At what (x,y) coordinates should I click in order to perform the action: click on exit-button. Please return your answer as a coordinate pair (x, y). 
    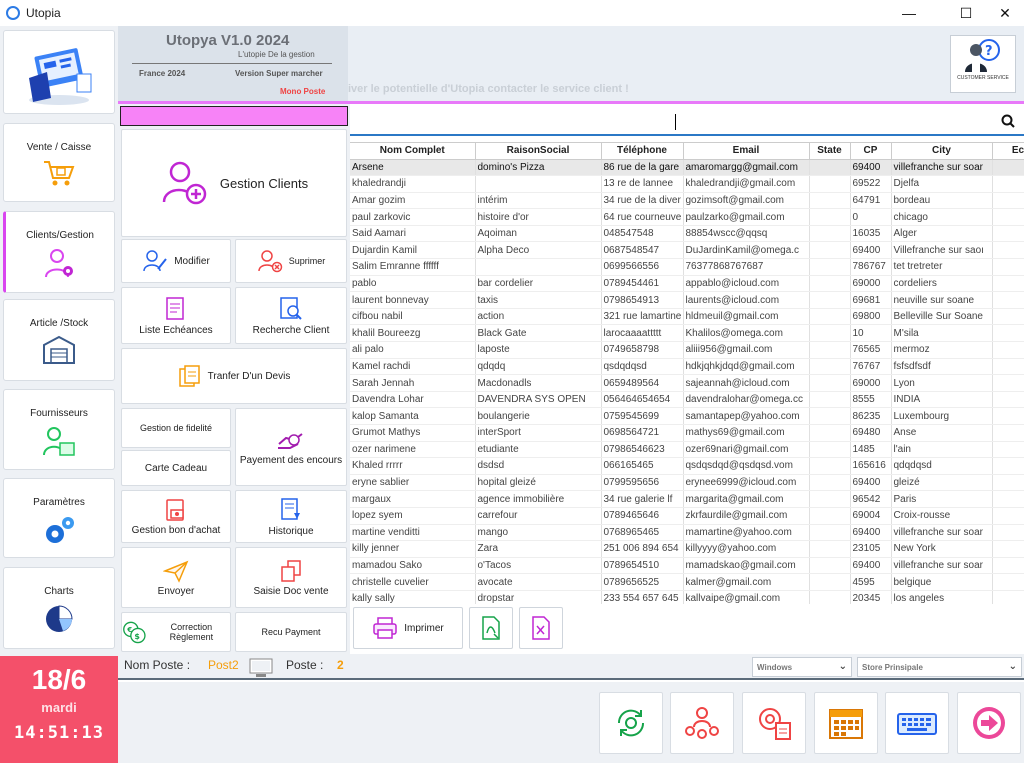
    Looking at the image, I should click on (989, 723).